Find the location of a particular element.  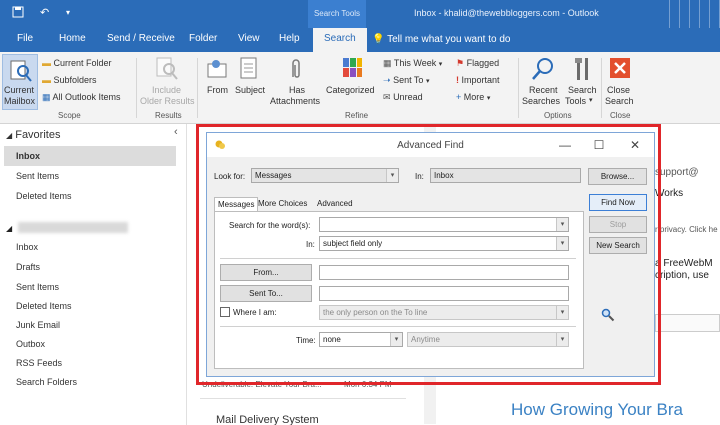

important-label: Important is located at coordinates (480, 80).